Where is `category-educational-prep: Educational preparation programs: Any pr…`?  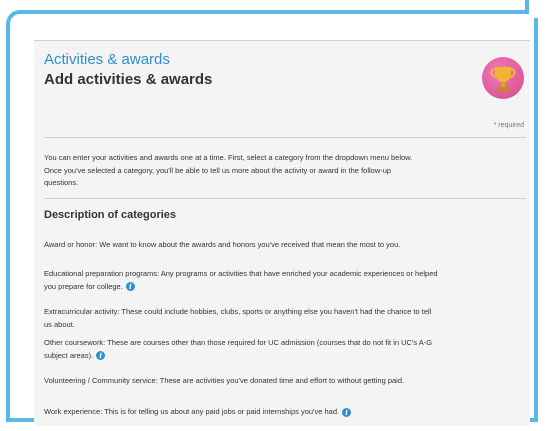
category-educational-prep: Educational preparation programs: Any pr… is located at coordinates (241, 280).